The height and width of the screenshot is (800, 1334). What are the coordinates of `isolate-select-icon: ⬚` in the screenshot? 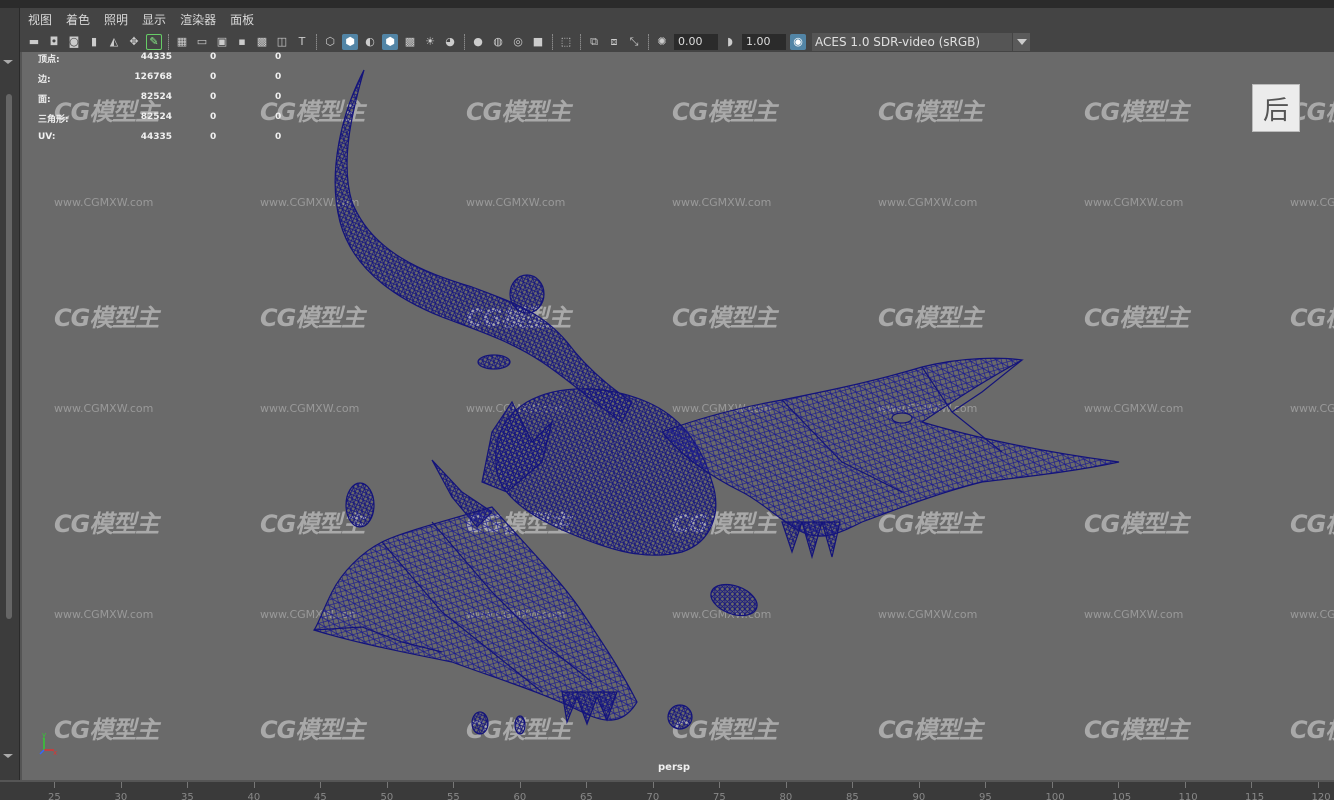 It's located at (566, 42).